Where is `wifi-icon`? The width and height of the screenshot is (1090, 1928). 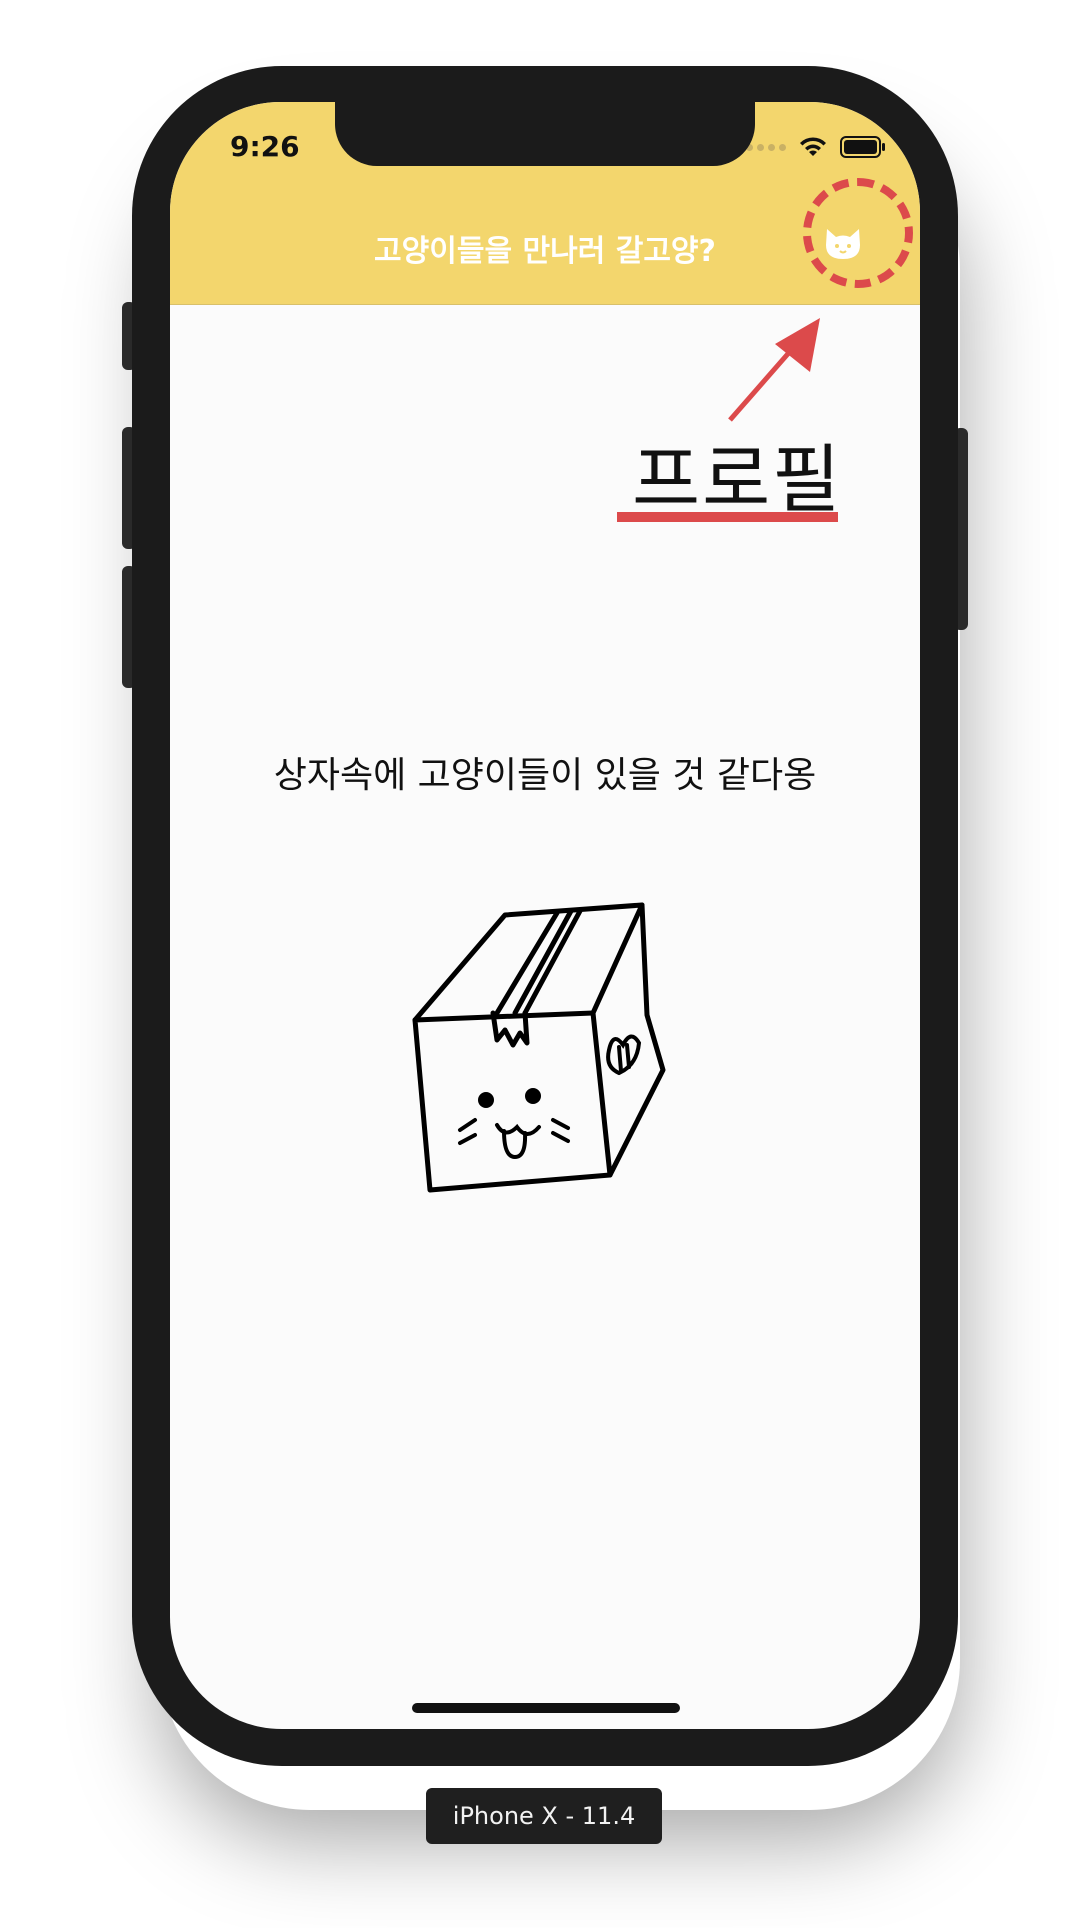 wifi-icon is located at coordinates (813, 146).